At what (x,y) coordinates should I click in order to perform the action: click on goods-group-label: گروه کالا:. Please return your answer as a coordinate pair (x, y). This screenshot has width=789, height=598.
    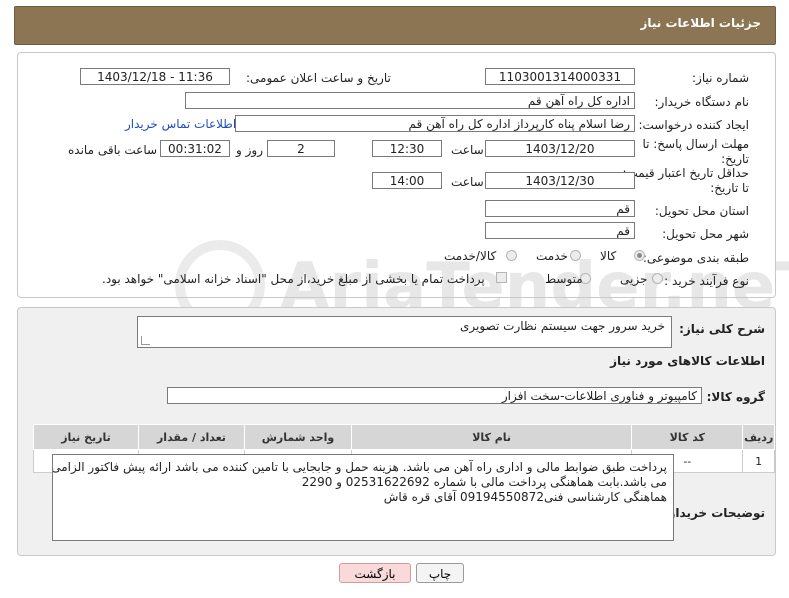
    Looking at the image, I should click on (735, 397).